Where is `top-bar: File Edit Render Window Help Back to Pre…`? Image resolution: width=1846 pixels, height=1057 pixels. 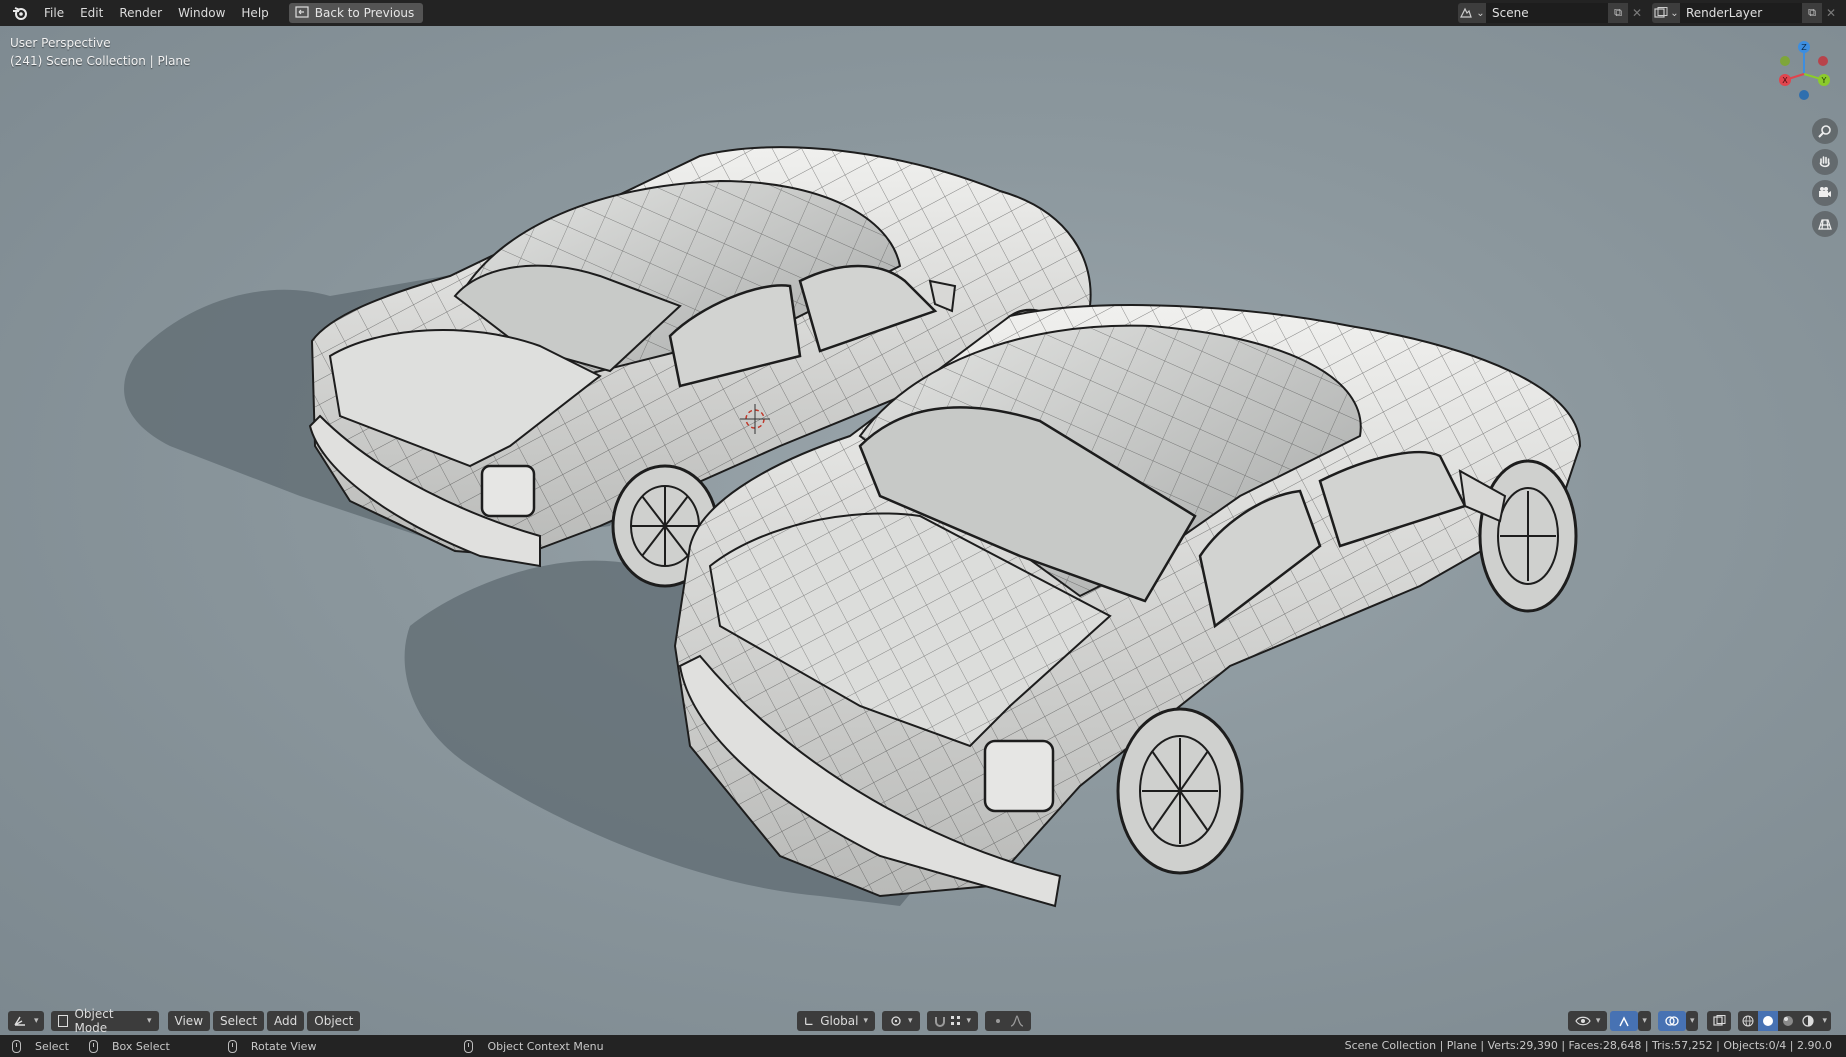 top-bar: File Edit Render Window Help Back to Pre… is located at coordinates (923, 13).